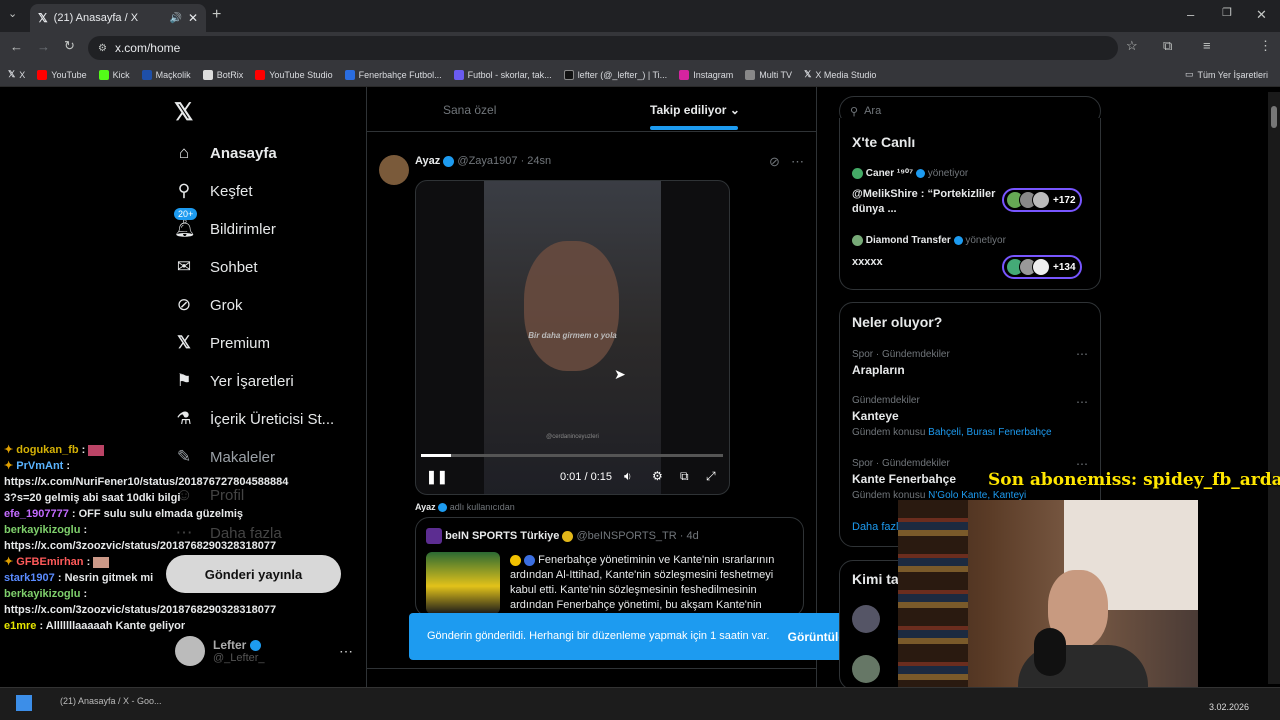 This screenshot has height=720, width=1280. Describe the element at coordinates (24, 703) in the screenshot. I see `start-icon` at that location.